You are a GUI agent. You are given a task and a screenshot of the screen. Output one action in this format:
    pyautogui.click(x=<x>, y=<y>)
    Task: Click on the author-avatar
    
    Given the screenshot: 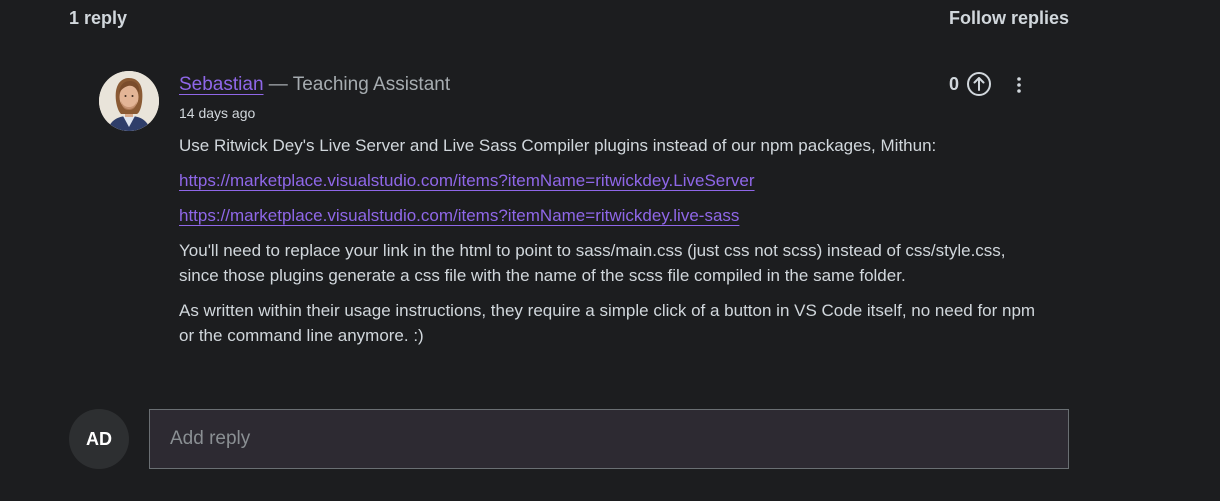 What is the action you would take?
    pyautogui.click(x=129, y=101)
    